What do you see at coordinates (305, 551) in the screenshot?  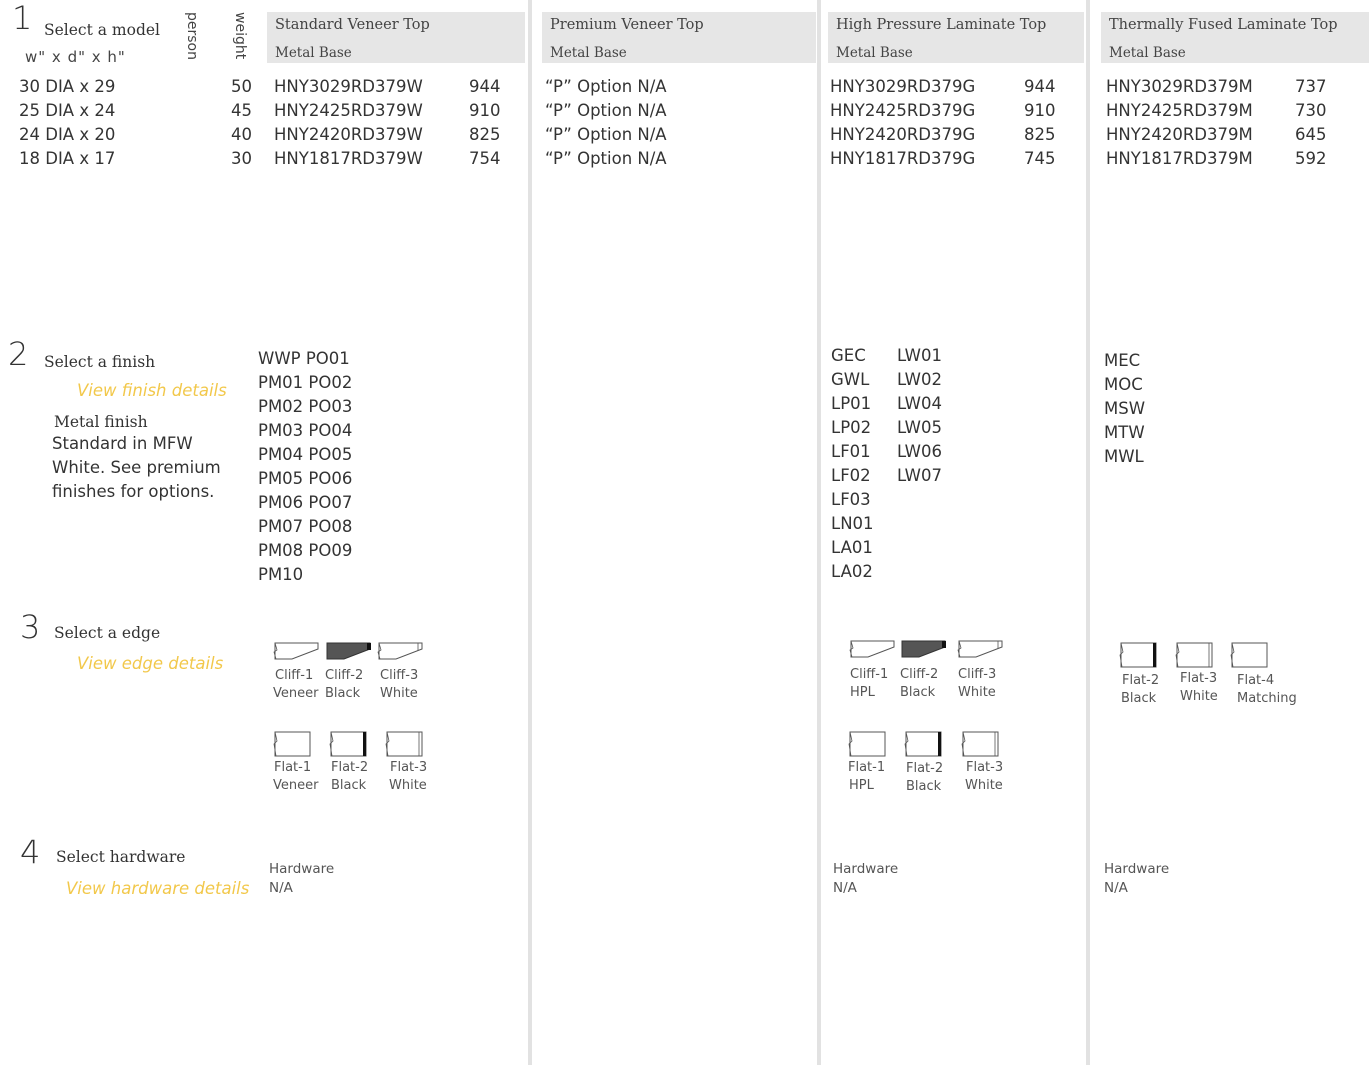 I see `finish-option: PM08 PO09` at bounding box center [305, 551].